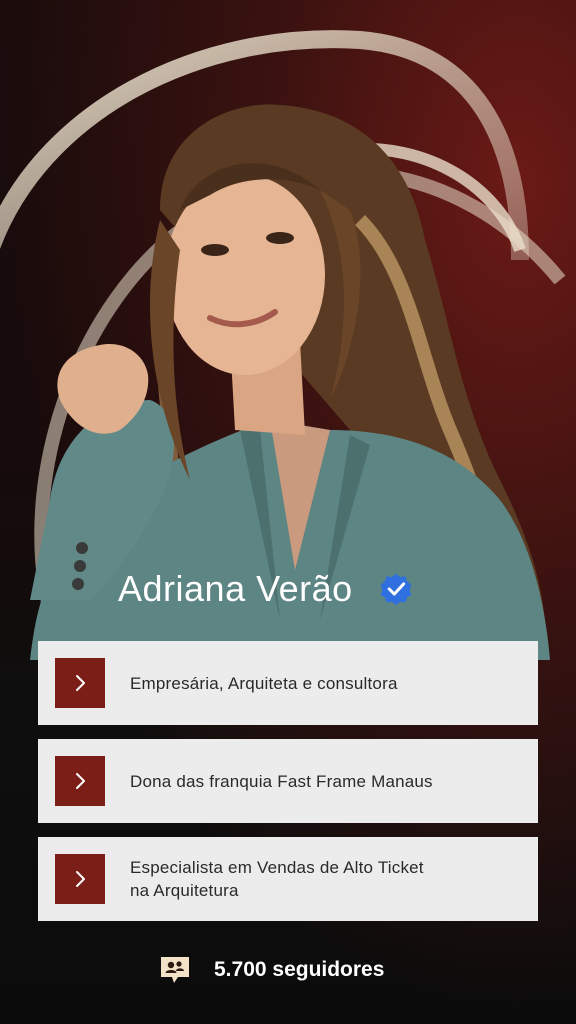  I want to click on info-card-2: Dona das franquia Fast Frame Manaus, so click(288, 781).